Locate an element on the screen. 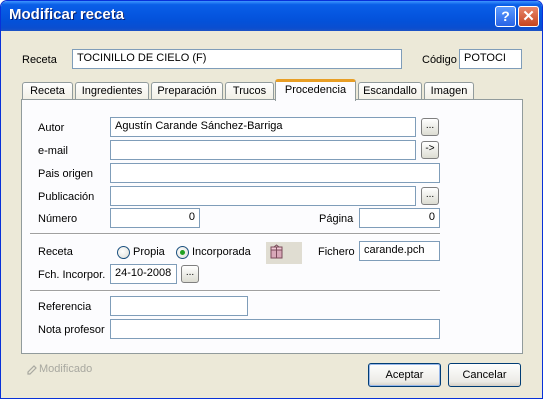 The width and height of the screenshot is (543, 399). aceptar-label: Aceptar is located at coordinates (404, 375).